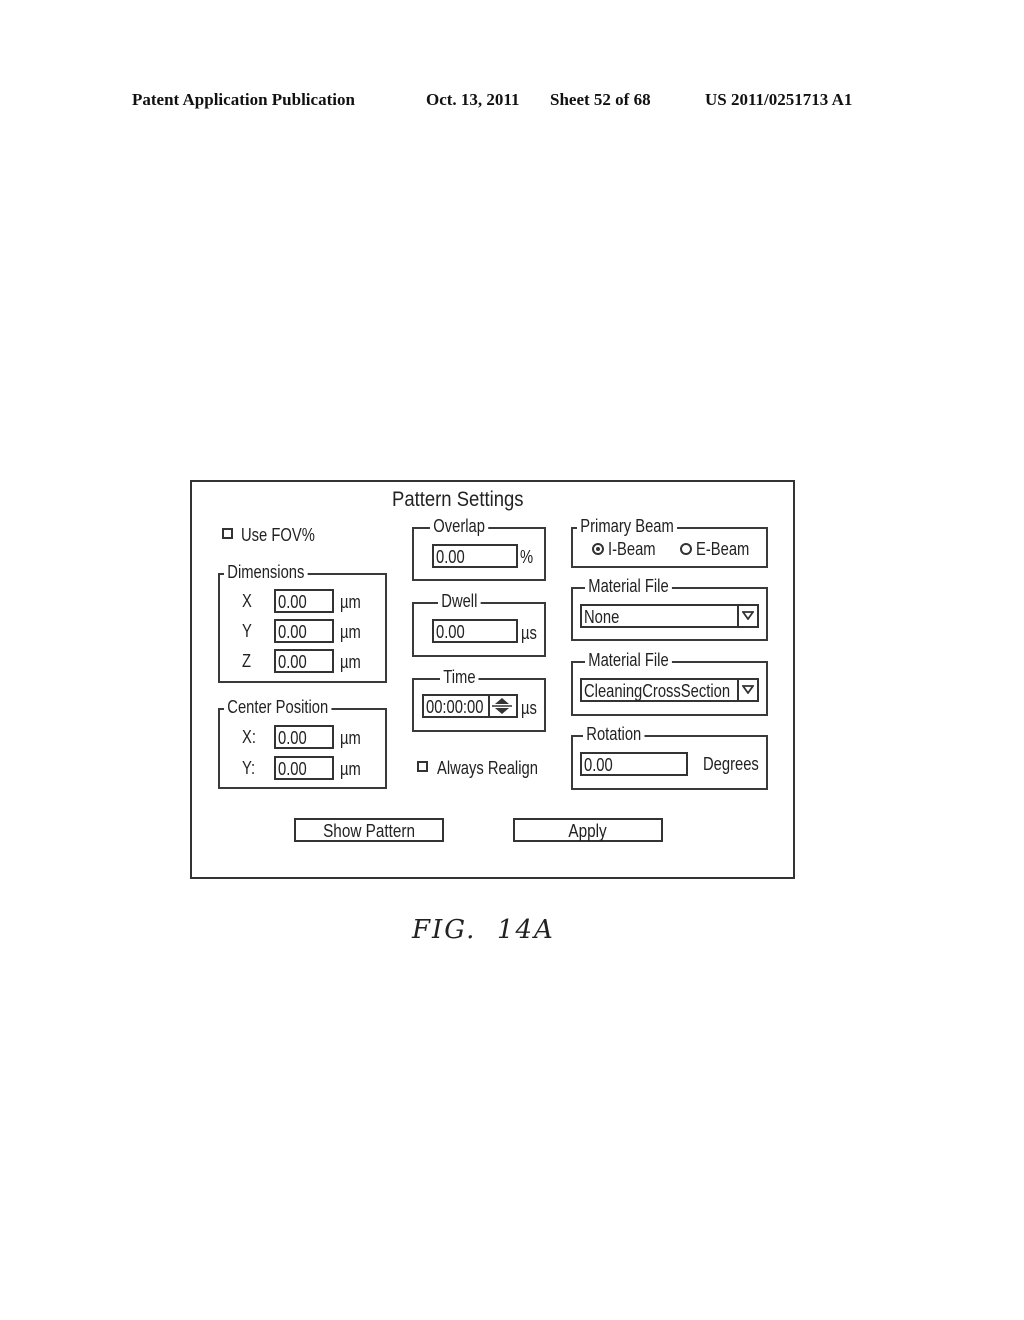 This screenshot has width=1024, height=1320. What do you see at coordinates (600, 99) in the screenshot?
I see `sheet-number: Sheet 52 of 68` at bounding box center [600, 99].